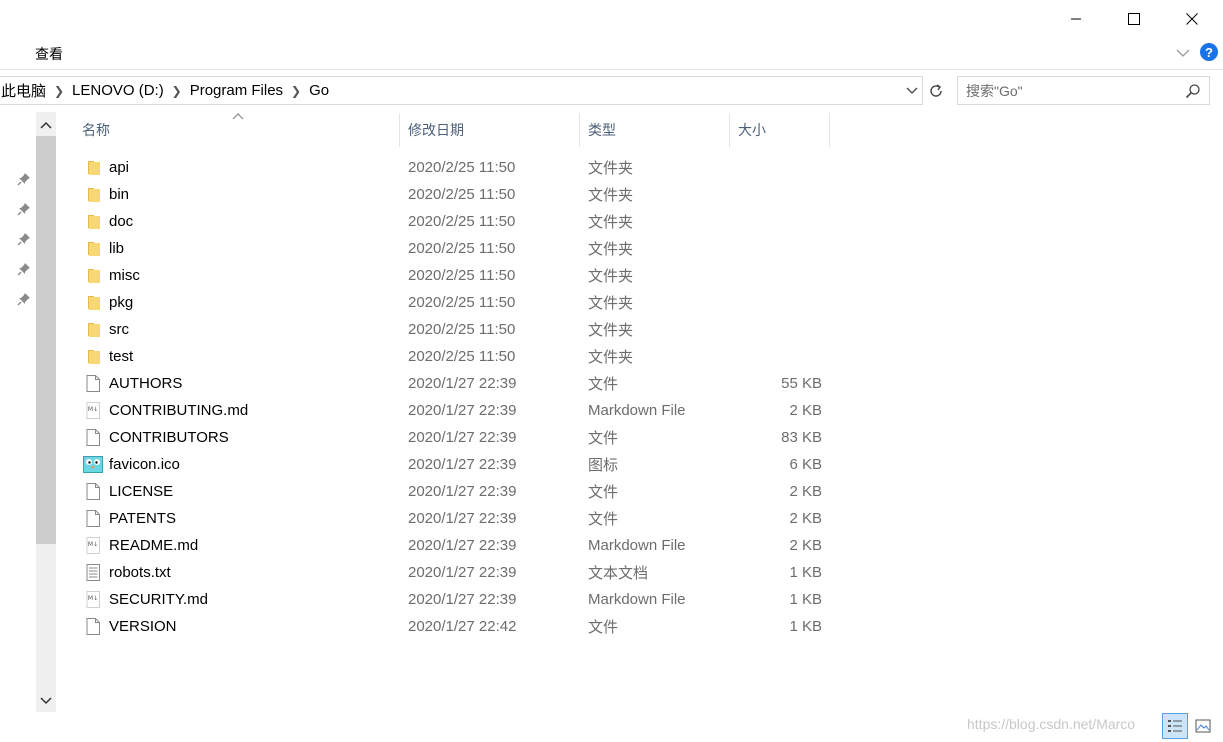 Image resolution: width=1223 pixels, height=742 pixels. I want to click on file-row: test 2020/2/25 11:50 文件夹, so click(458, 356).